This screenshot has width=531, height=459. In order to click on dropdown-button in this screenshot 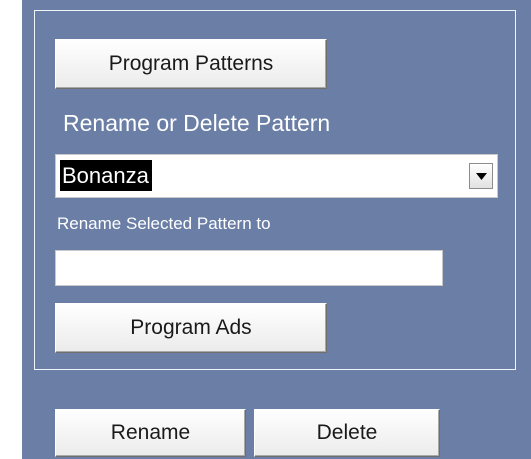, I will do `click(481, 176)`.